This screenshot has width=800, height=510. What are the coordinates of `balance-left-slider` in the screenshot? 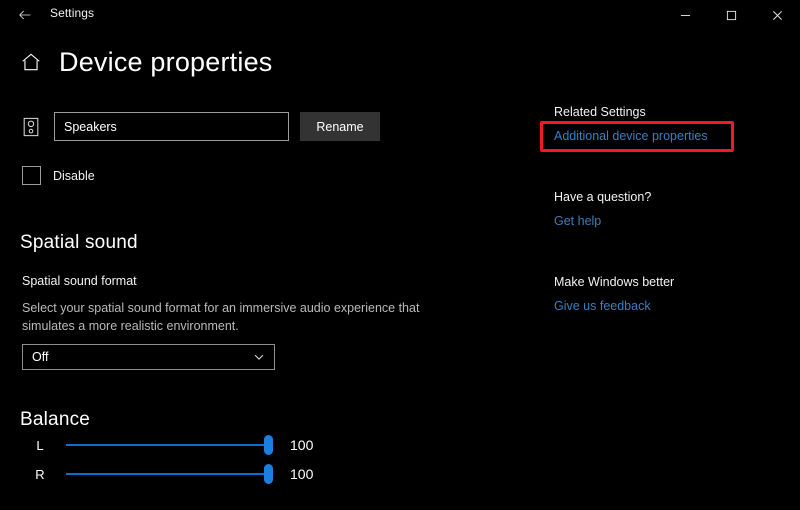 It's located at (172, 445).